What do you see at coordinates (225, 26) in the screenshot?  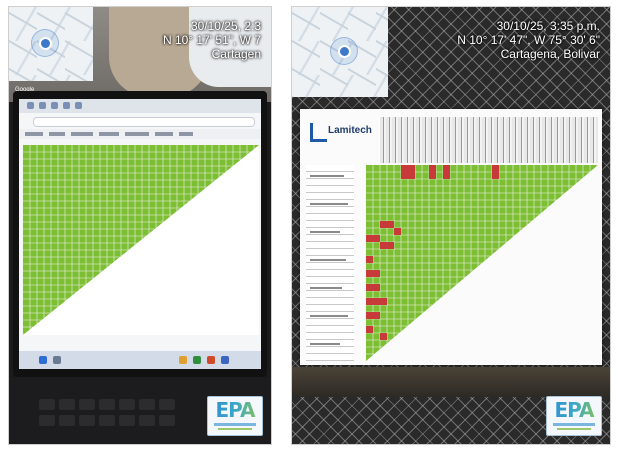 I see `timestamp: 30/10/25, 2:3` at bounding box center [225, 26].